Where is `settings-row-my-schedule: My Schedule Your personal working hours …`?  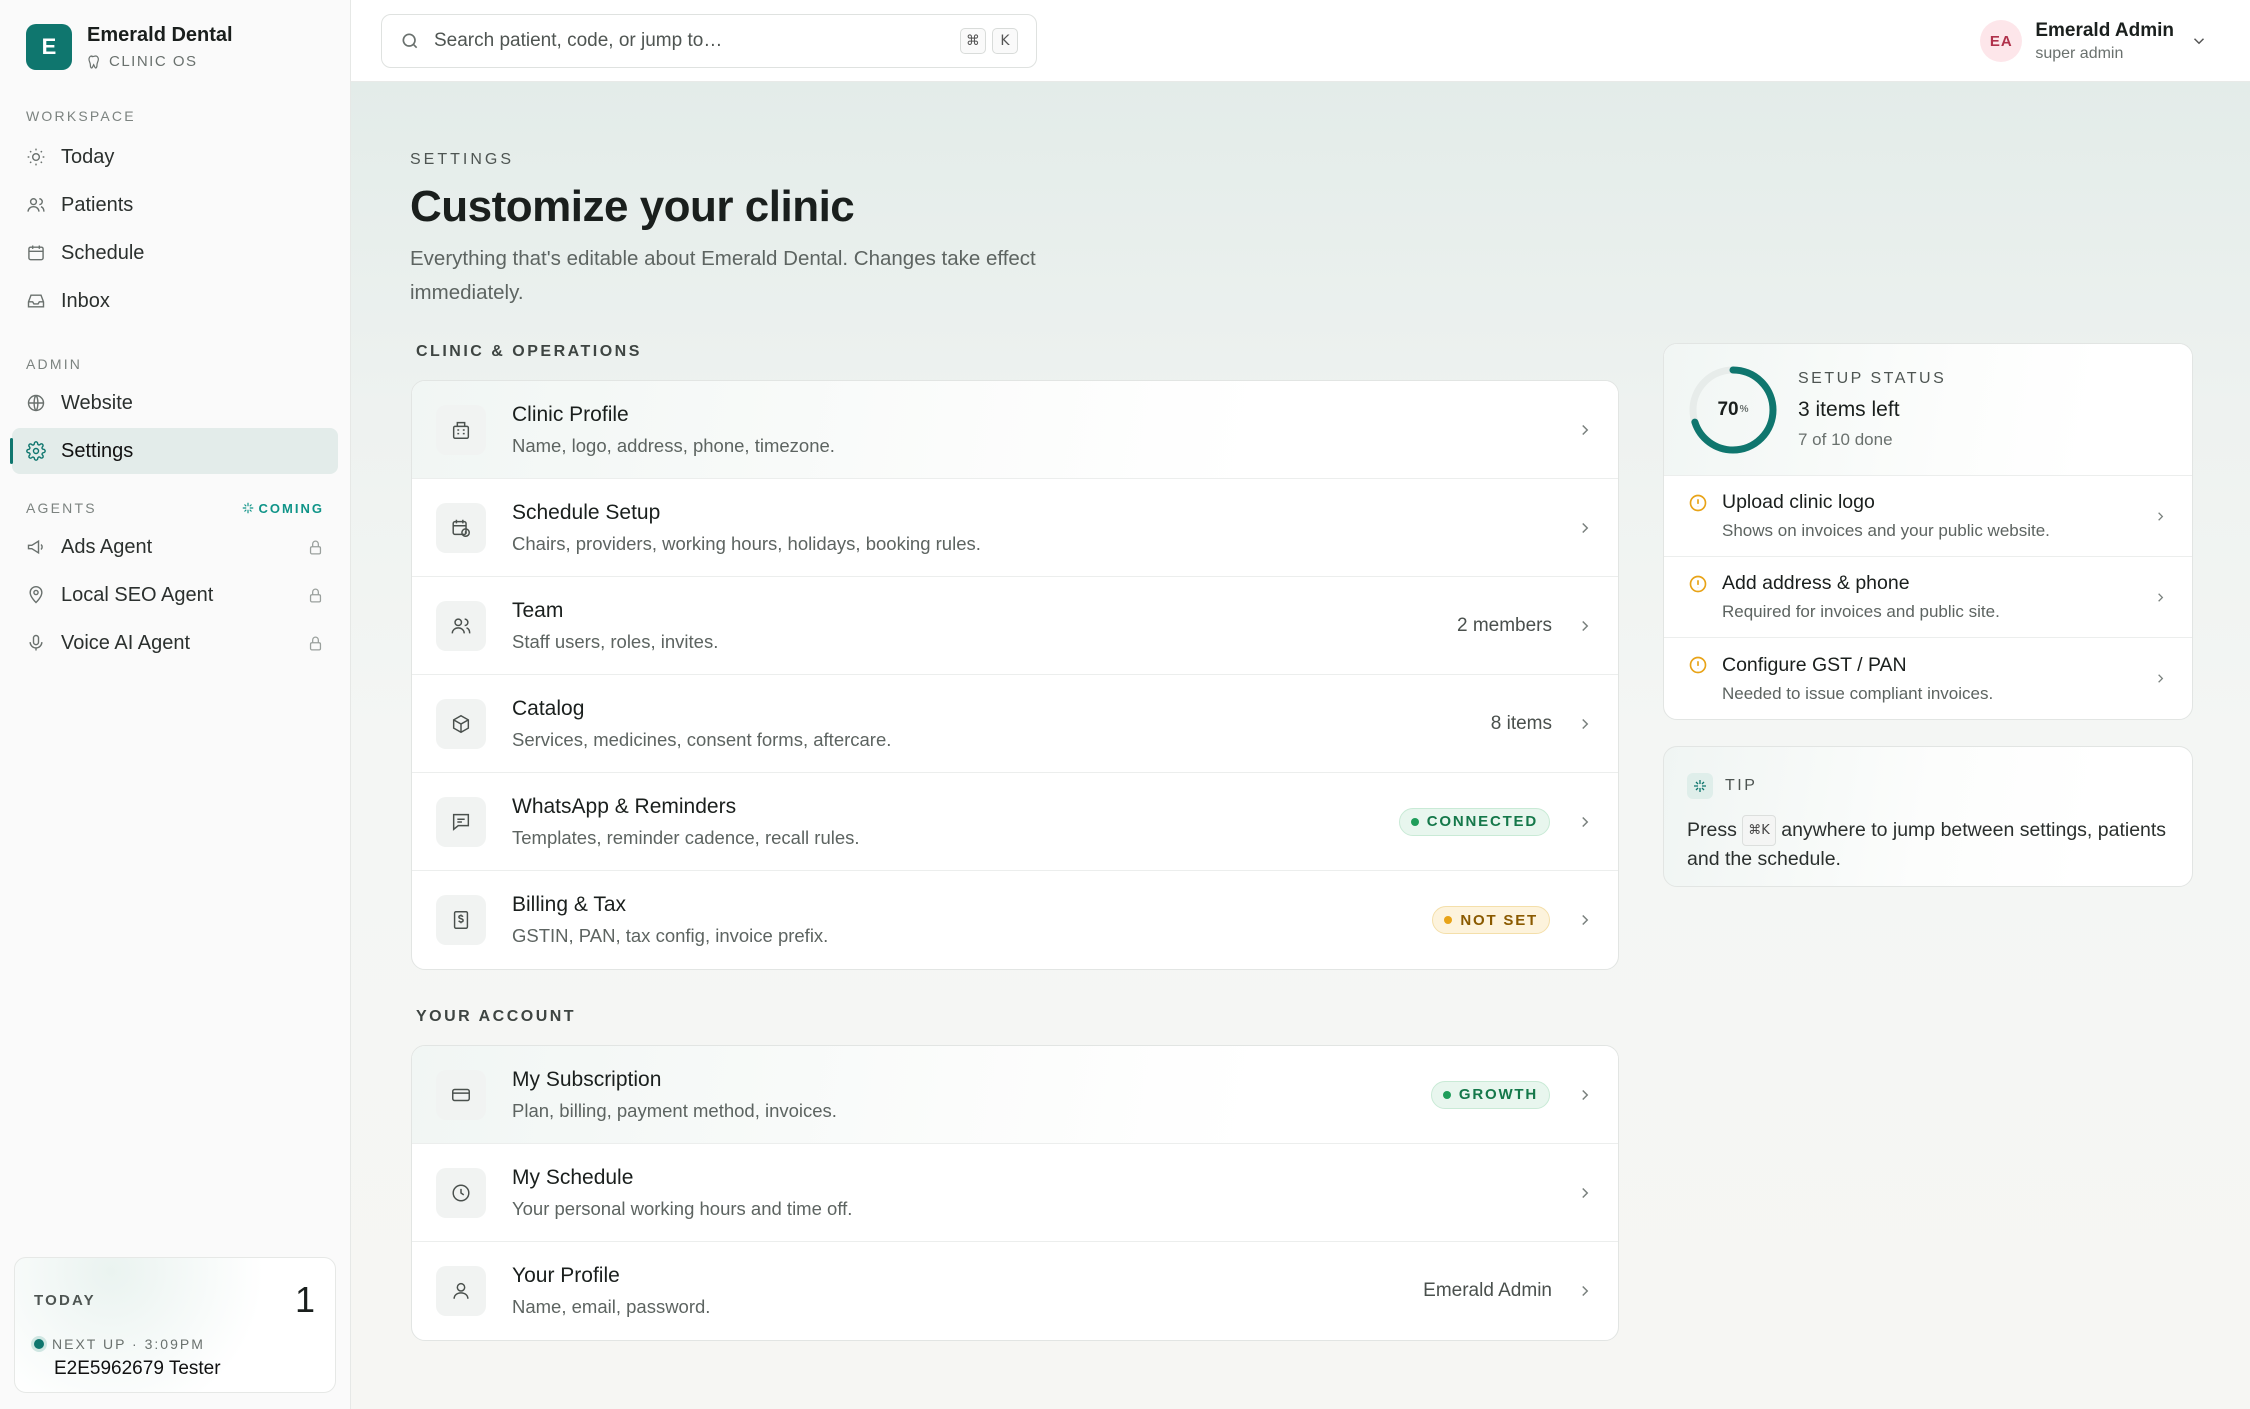 settings-row-my-schedule: My Schedule Your personal working hours … is located at coordinates (1015, 1193).